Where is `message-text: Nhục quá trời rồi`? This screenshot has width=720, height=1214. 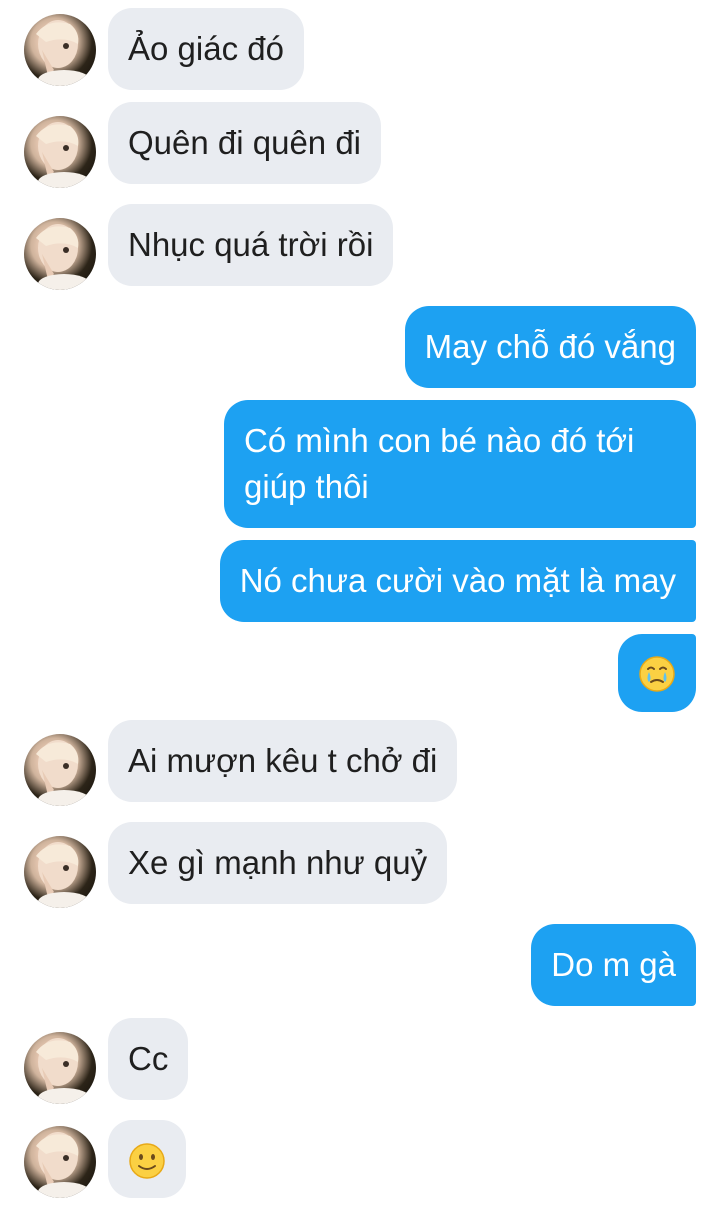 message-text: Nhục quá trời rồi is located at coordinates (251, 244).